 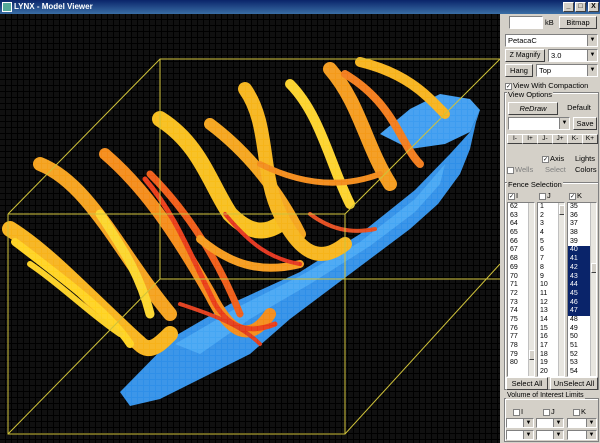 What do you see at coordinates (553, 411) in the screenshot?
I see `voi-j-label: J` at bounding box center [553, 411].